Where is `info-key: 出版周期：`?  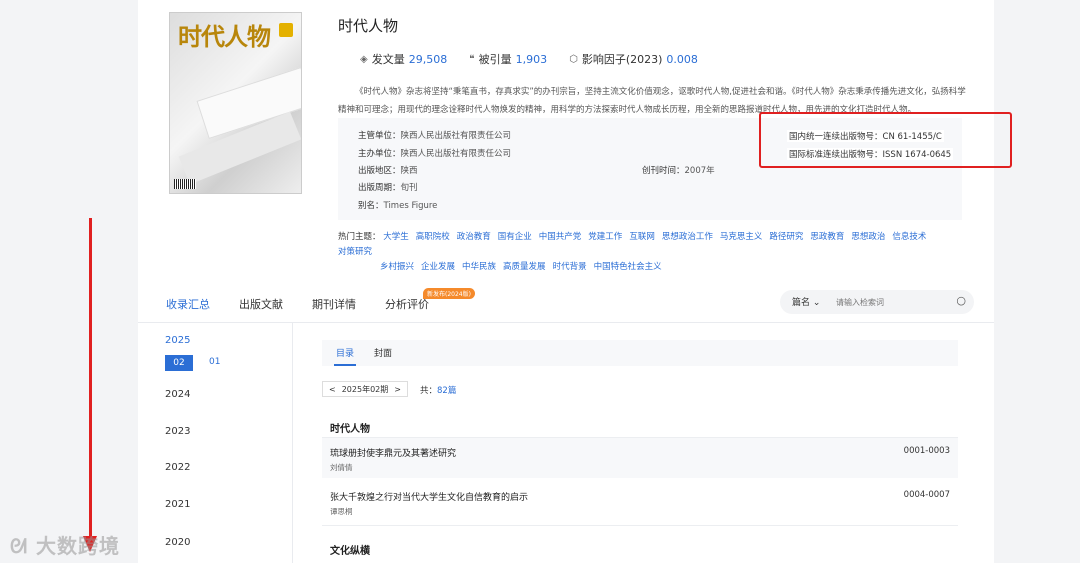 info-key: 出版周期： is located at coordinates (379, 188).